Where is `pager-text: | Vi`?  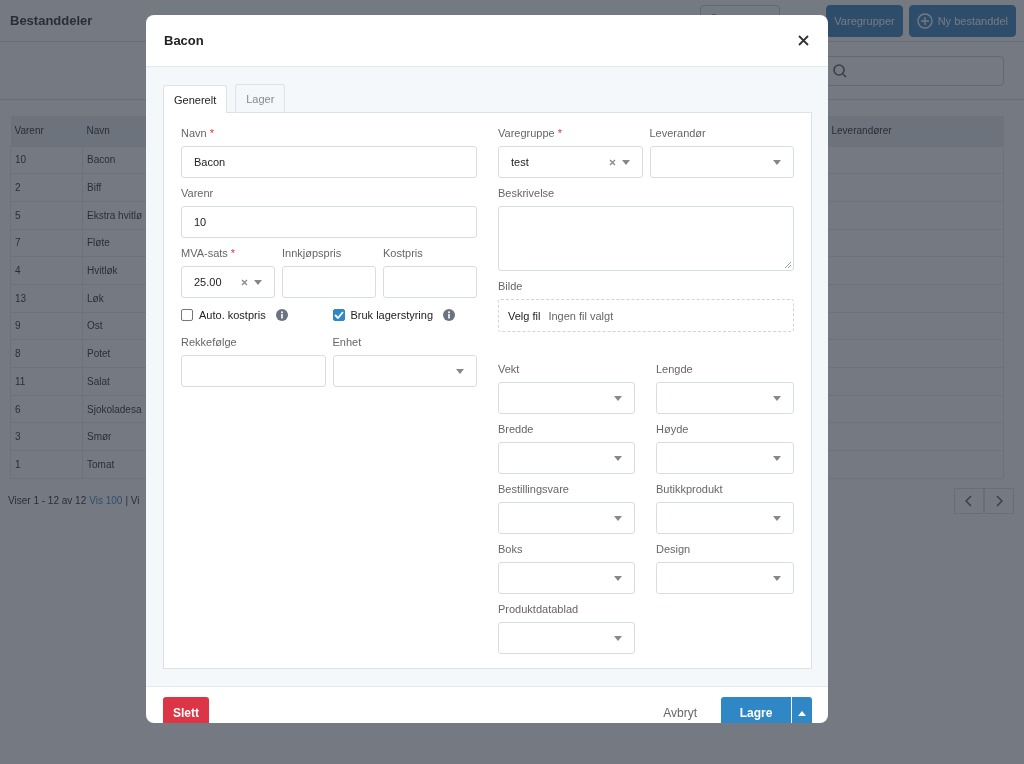
pager-text: | Vi is located at coordinates (132, 501).